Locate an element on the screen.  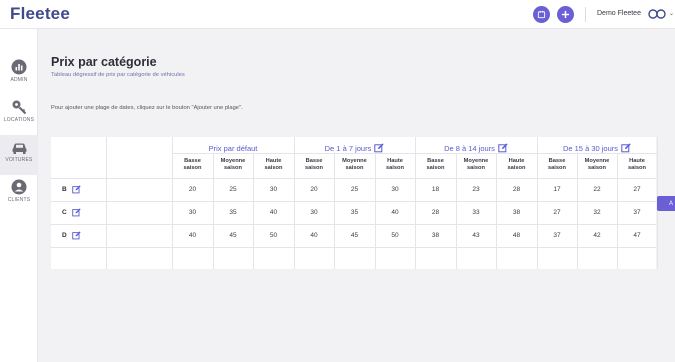
group-header-label: Prix par défaut is located at coordinates (233, 148).